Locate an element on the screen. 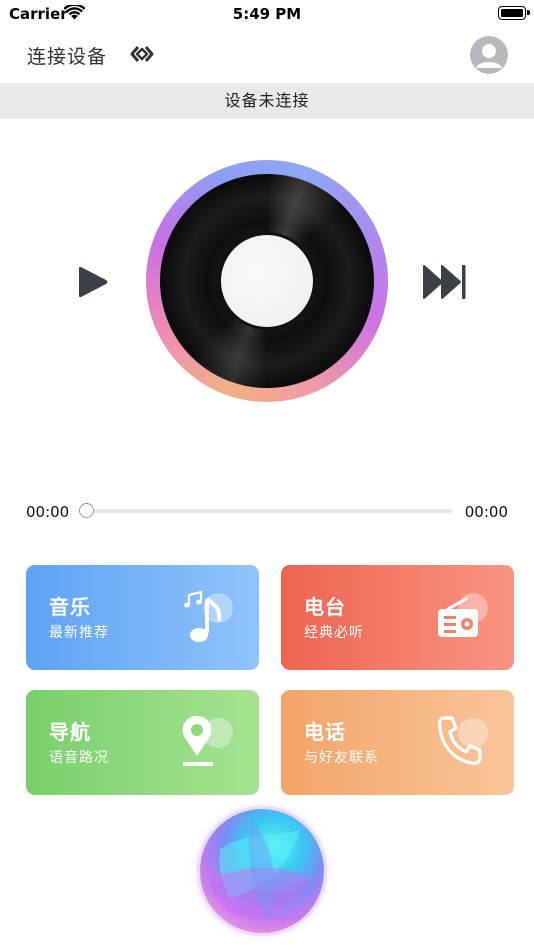 The width and height of the screenshot is (534, 950). phone-card-title: 电话 is located at coordinates (325, 732).